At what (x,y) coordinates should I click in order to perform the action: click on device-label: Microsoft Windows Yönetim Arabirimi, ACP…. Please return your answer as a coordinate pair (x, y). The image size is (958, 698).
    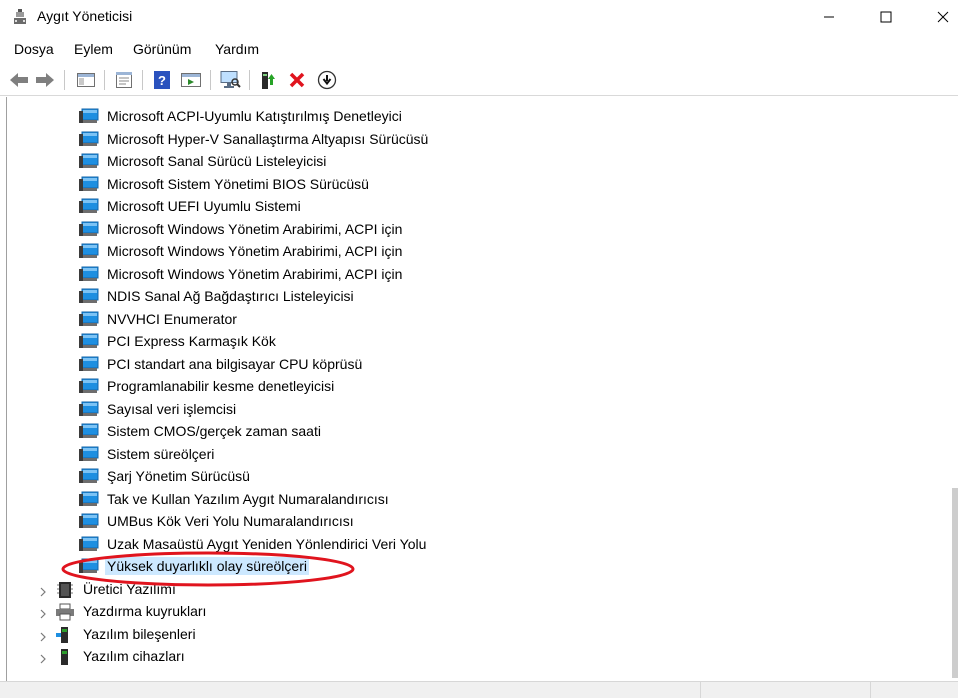
    Looking at the image, I should click on (255, 251).